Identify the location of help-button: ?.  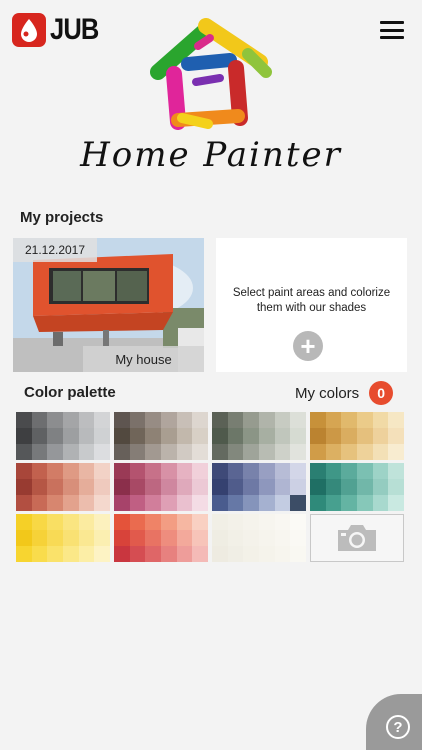
(394, 722).